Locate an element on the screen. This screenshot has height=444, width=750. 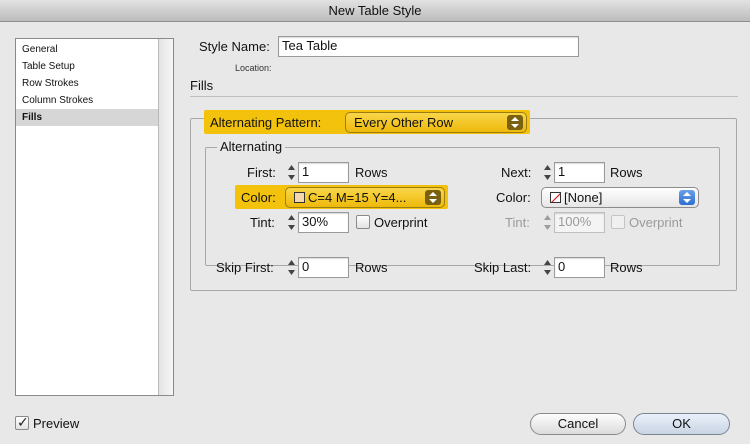
alternating-group-title: Alternating is located at coordinates (251, 146).